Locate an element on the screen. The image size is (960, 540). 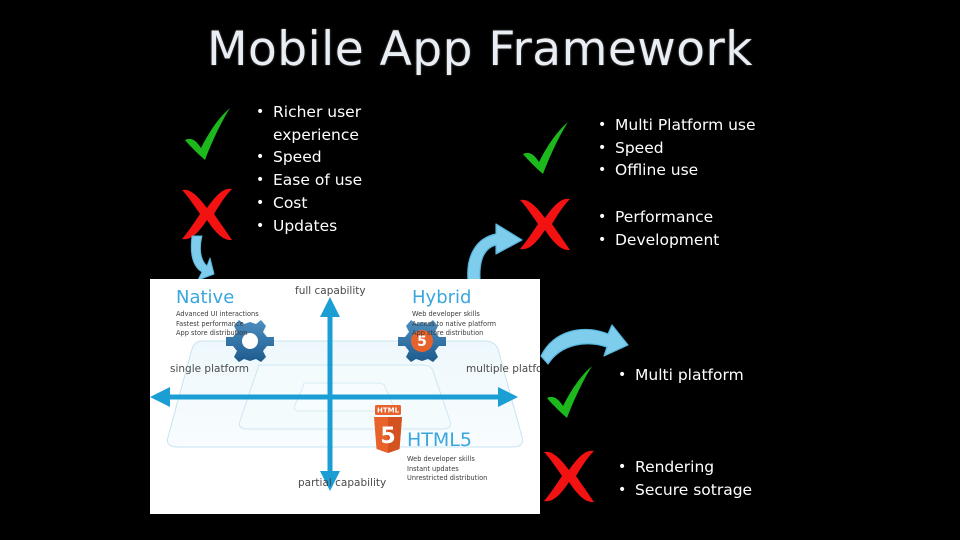
list-item-label: Richer user experience is located at coordinates (317, 123).